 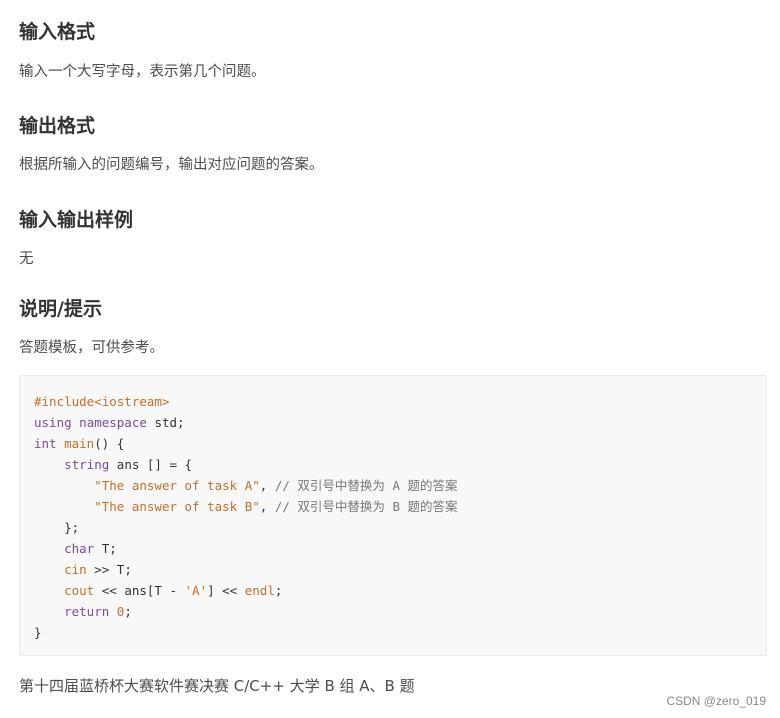 I want to click on code-line: }, so click(x=246, y=632).